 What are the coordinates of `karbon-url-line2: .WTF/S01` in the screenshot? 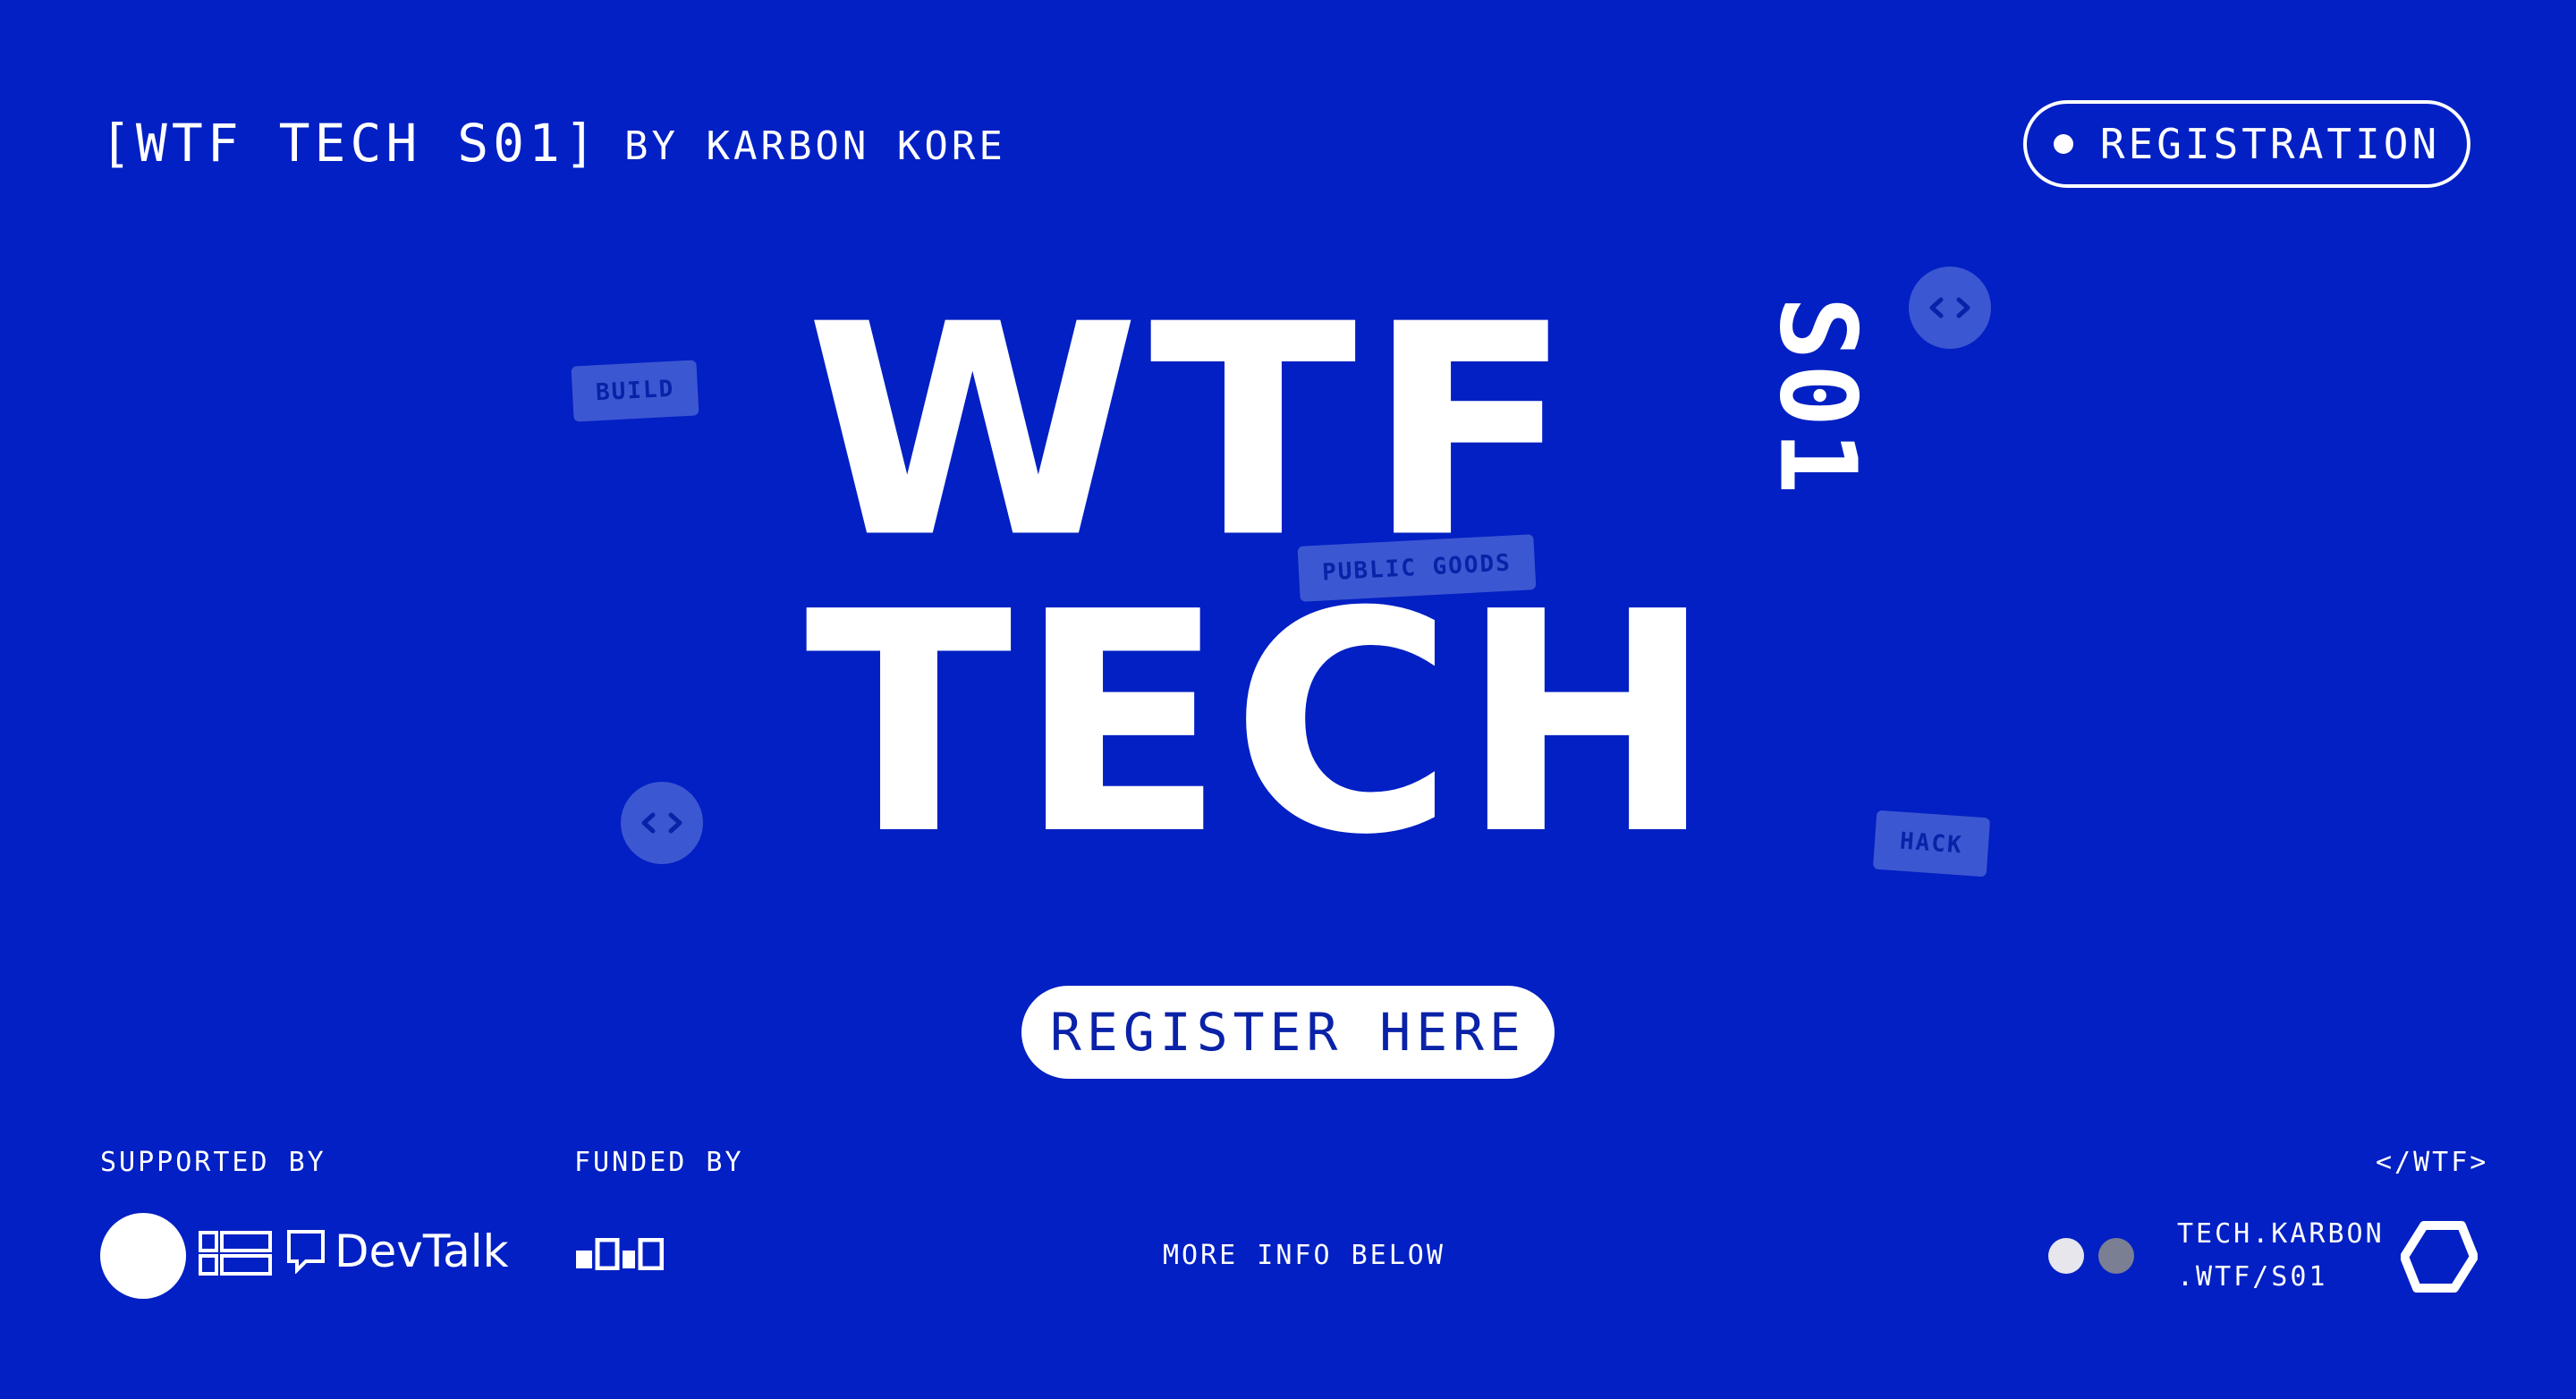 It's located at (2252, 1277).